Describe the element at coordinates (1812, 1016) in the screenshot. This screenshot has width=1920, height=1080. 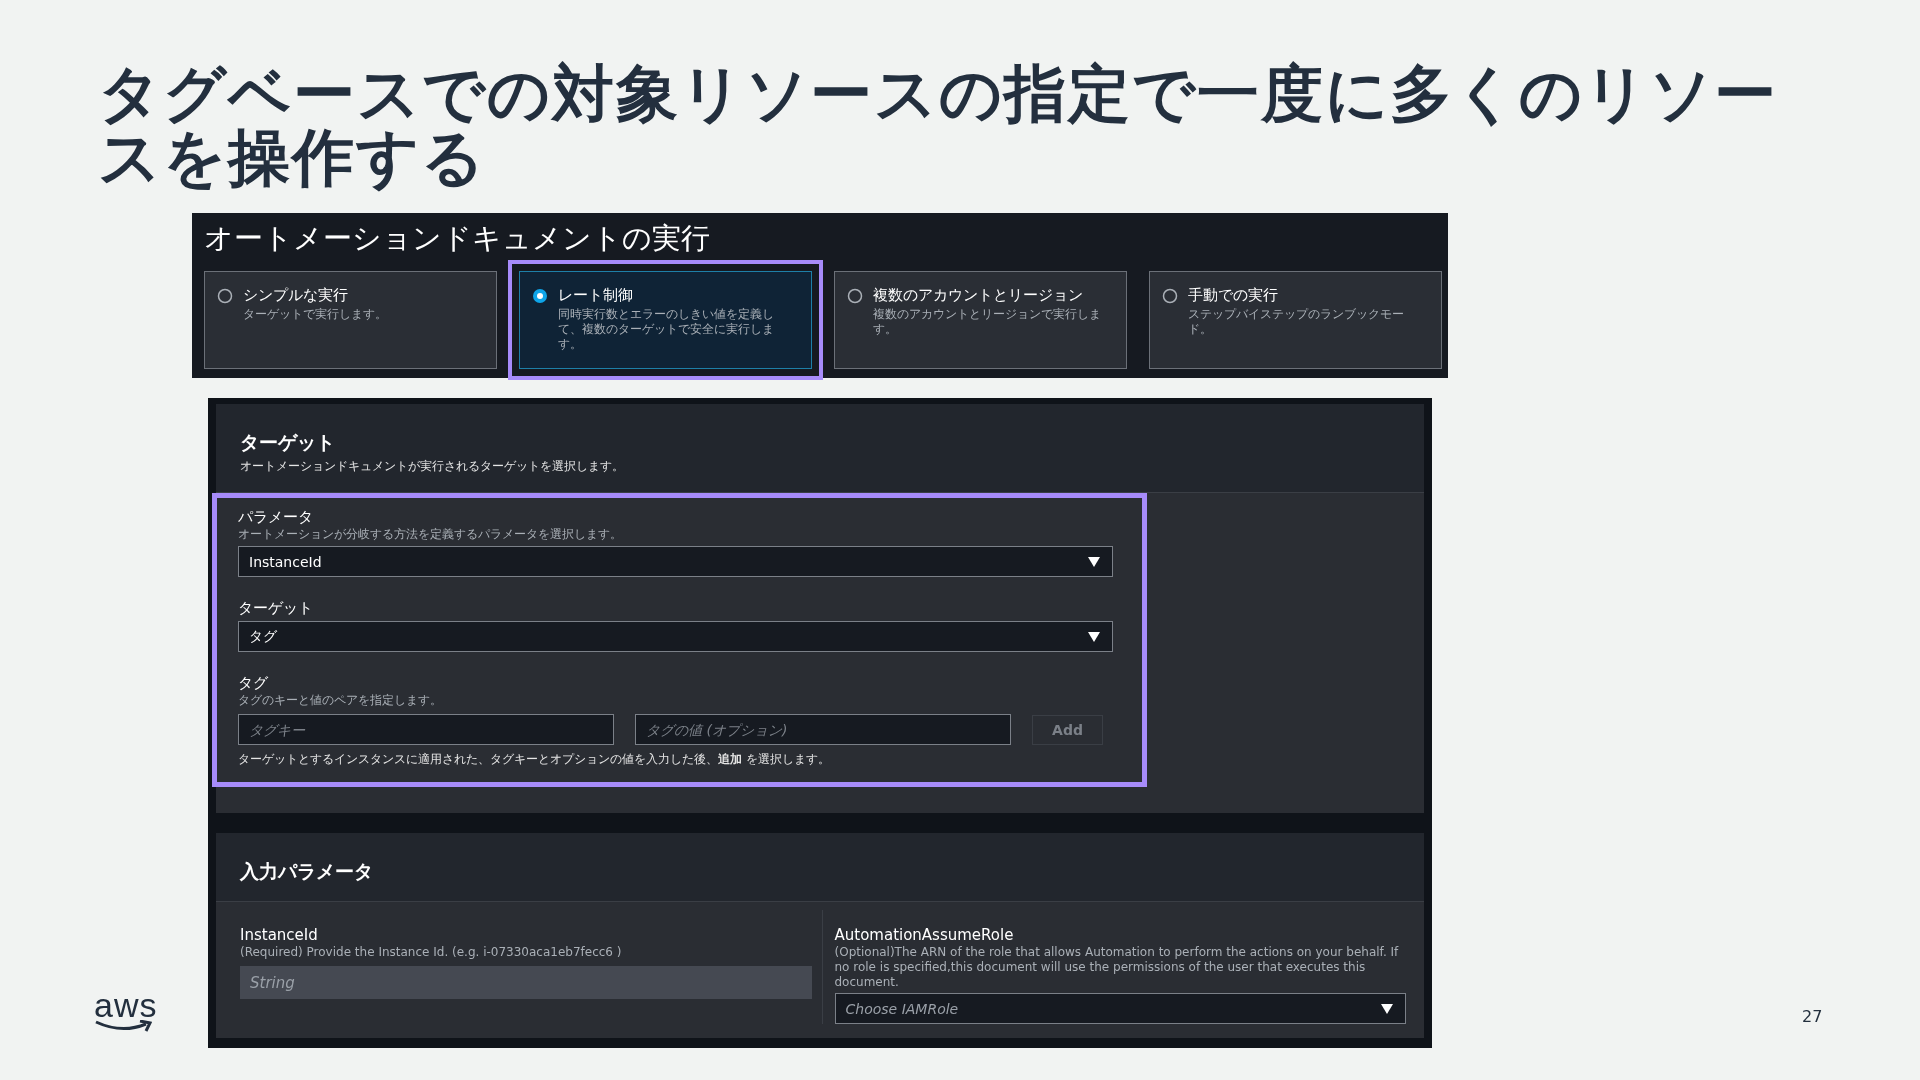
I see `page-number: 27` at that location.